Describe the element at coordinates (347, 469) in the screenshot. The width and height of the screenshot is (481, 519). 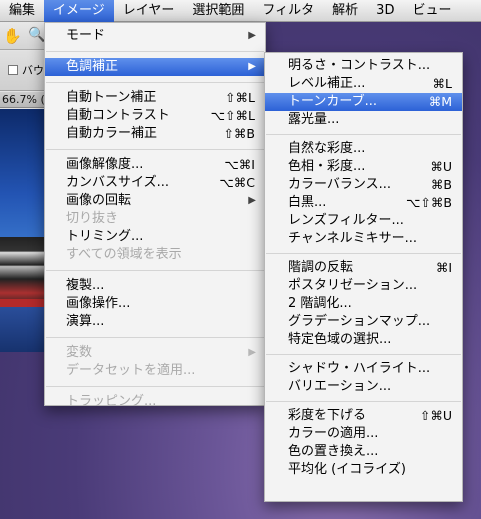
I see `menu-item-label: 平均化 (イコライズ)` at that location.